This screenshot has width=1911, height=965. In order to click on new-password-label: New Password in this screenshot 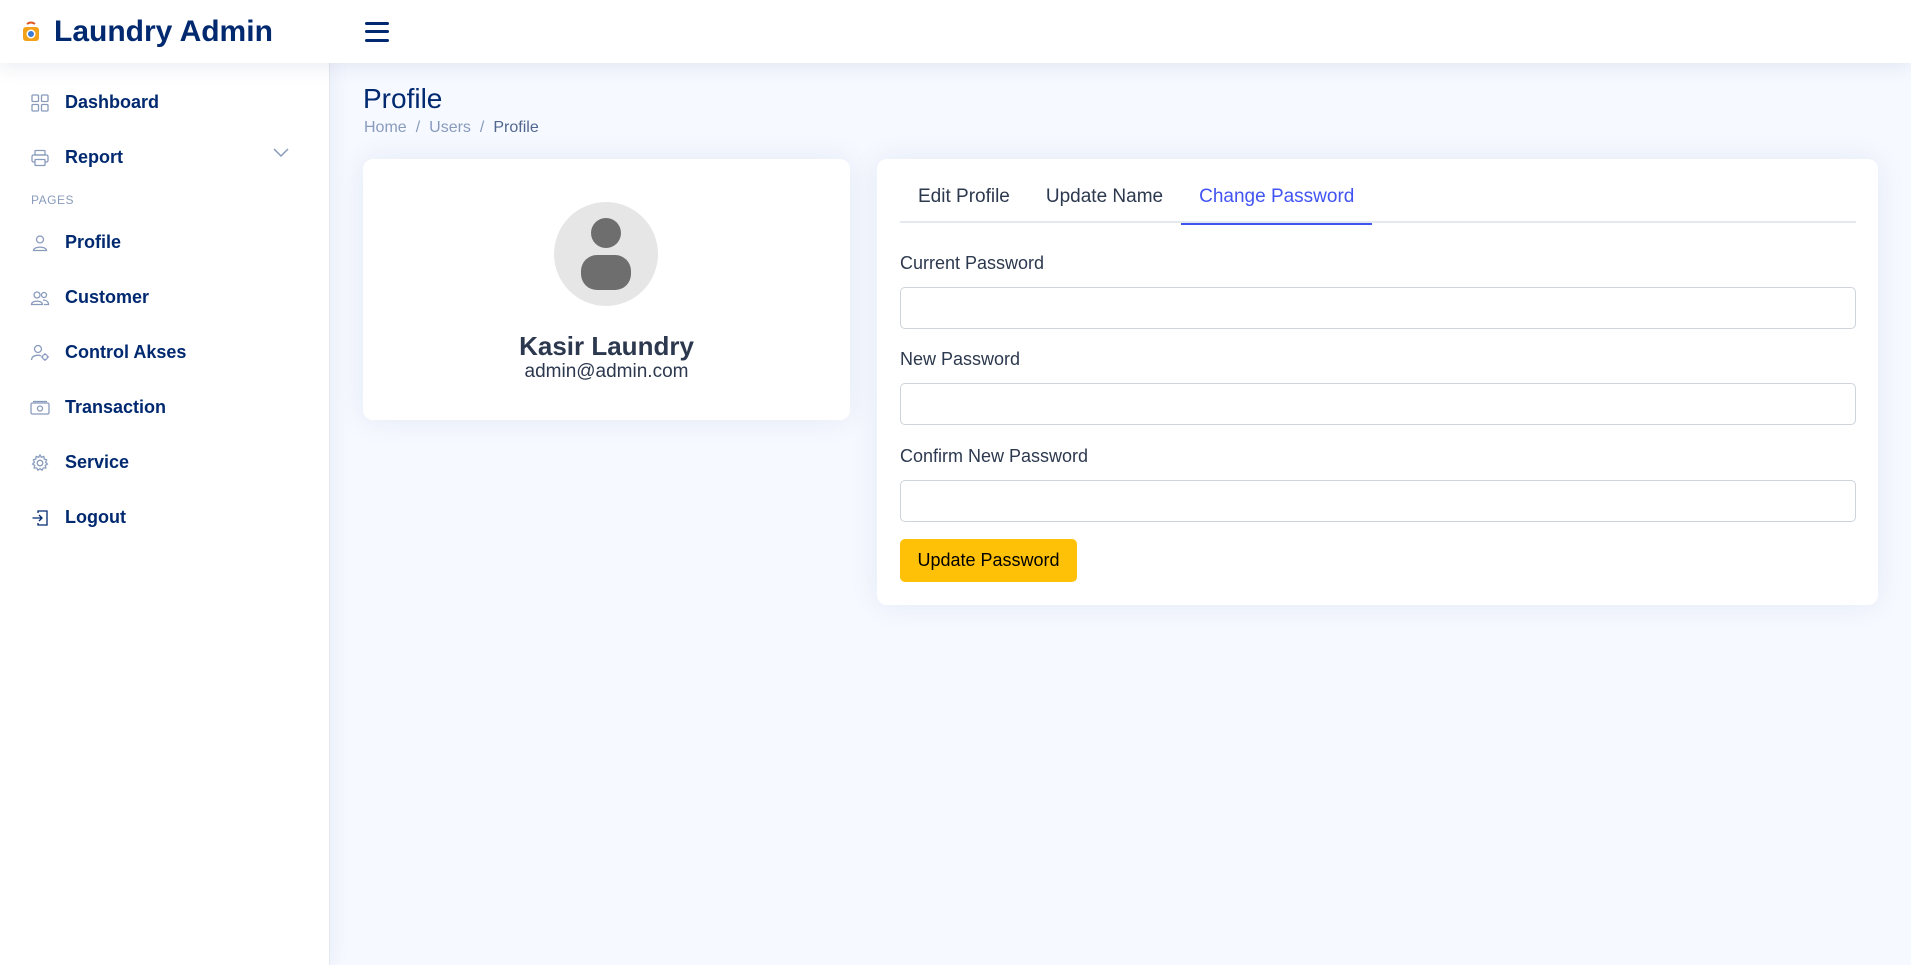, I will do `click(960, 359)`.